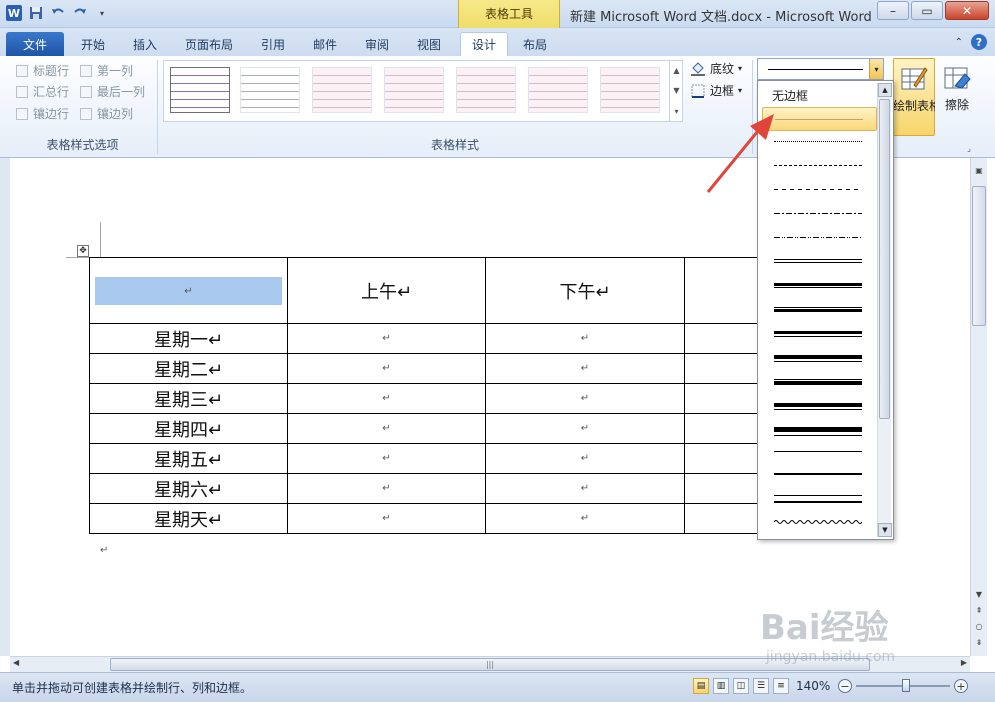  What do you see at coordinates (876, 69) in the screenshot?
I see `combo-dropdown-icon: ▾` at bounding box center [876, 69].